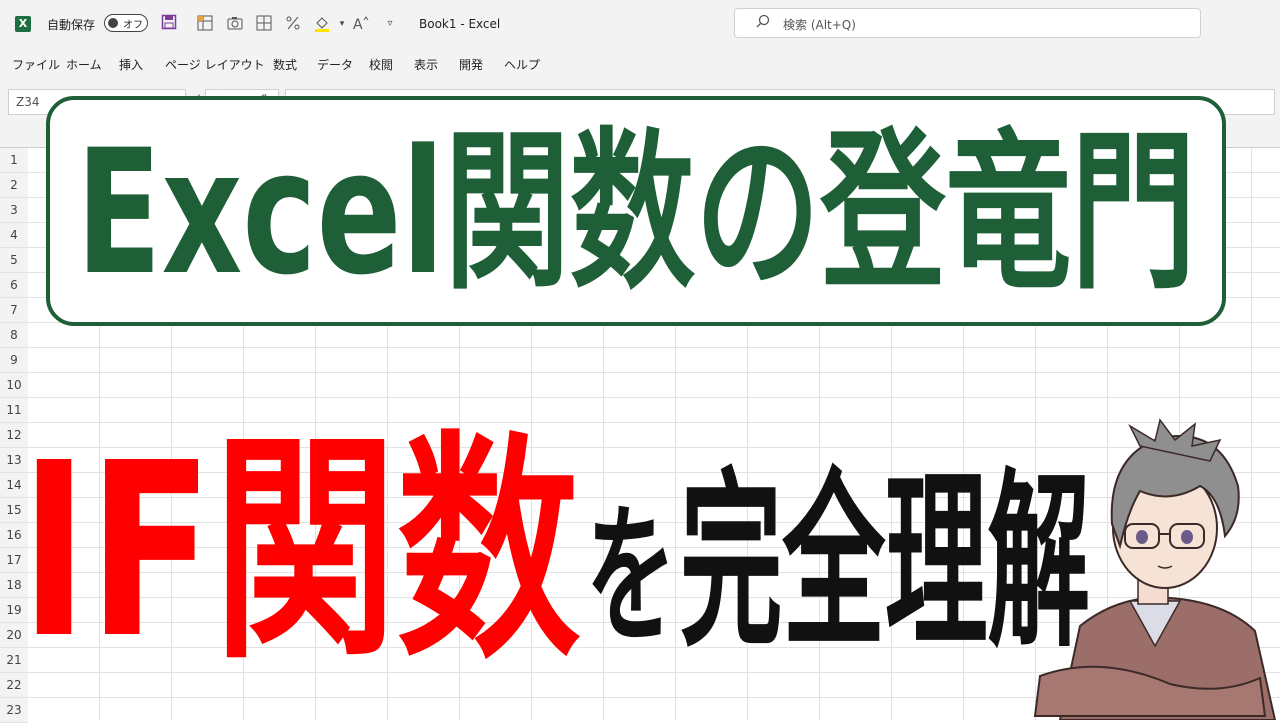 Image resolution: width=1280 pixels, height=723 pixels. What do you see at coordinates (235, 24) in the screenshot?
I see `camera-icon` at bounding box center [235, 24].